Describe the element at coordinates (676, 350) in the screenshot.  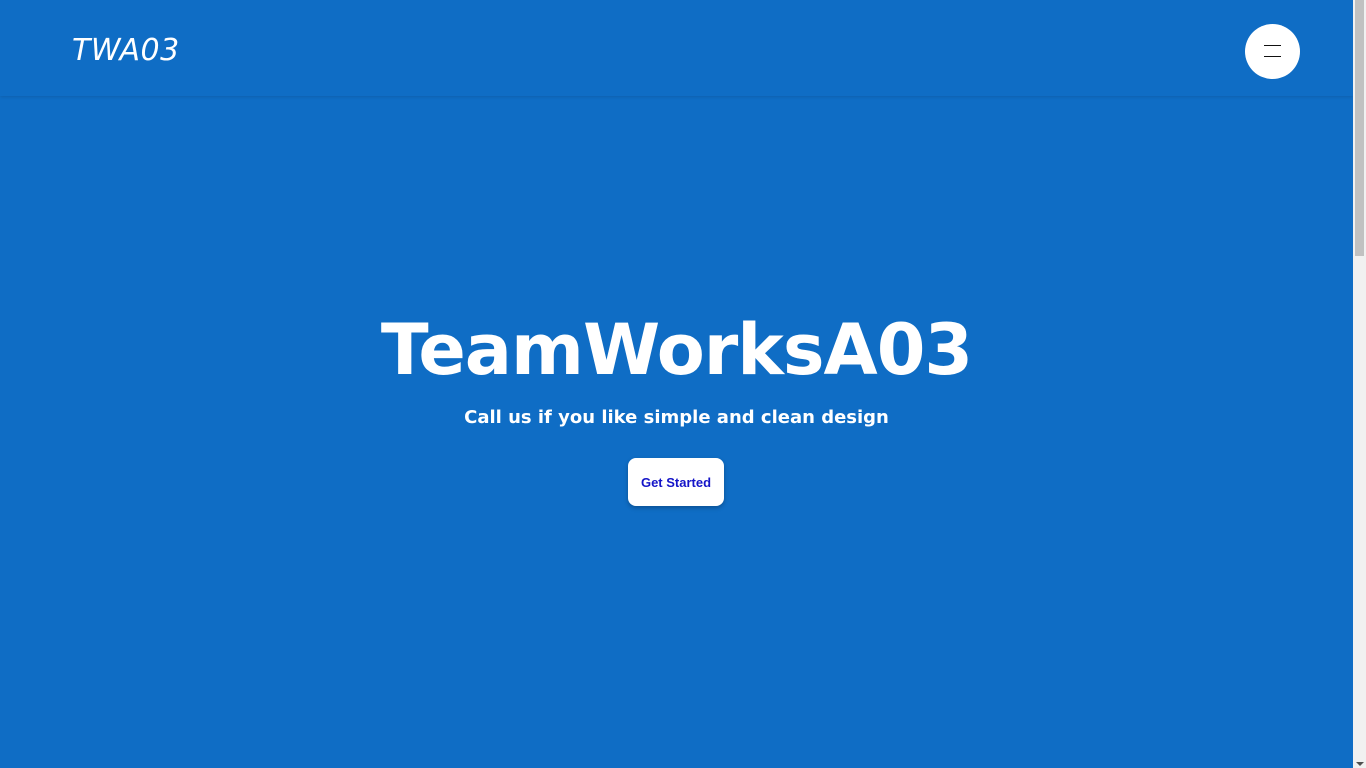
I see `hero-title: TeamWorksA03` at that location.